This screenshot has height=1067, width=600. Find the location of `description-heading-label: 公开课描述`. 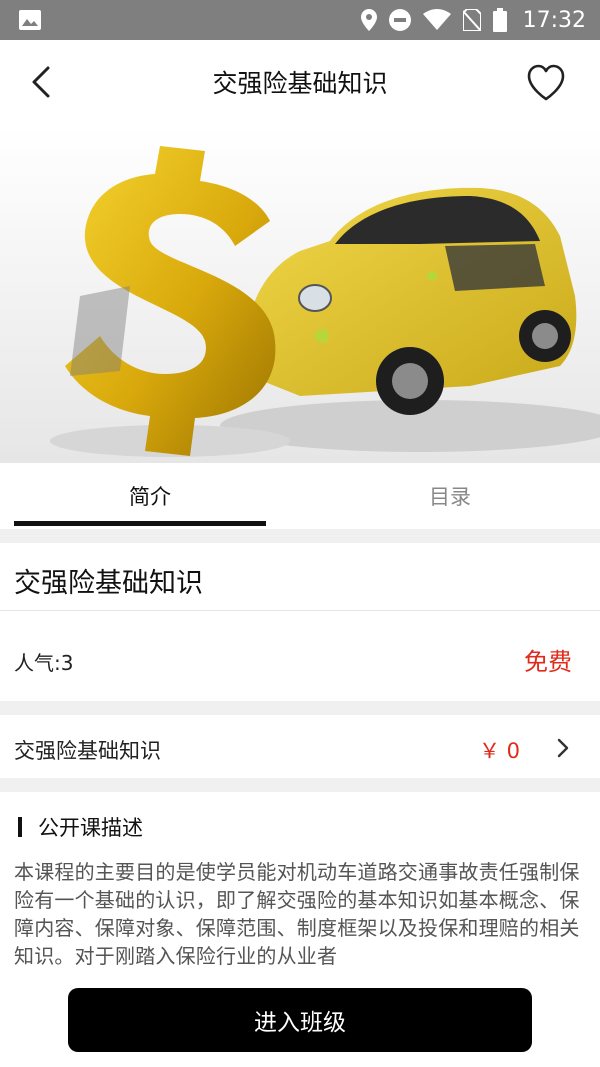

description-heading-label: 公开课描述 is located at coordinates (90, 828).